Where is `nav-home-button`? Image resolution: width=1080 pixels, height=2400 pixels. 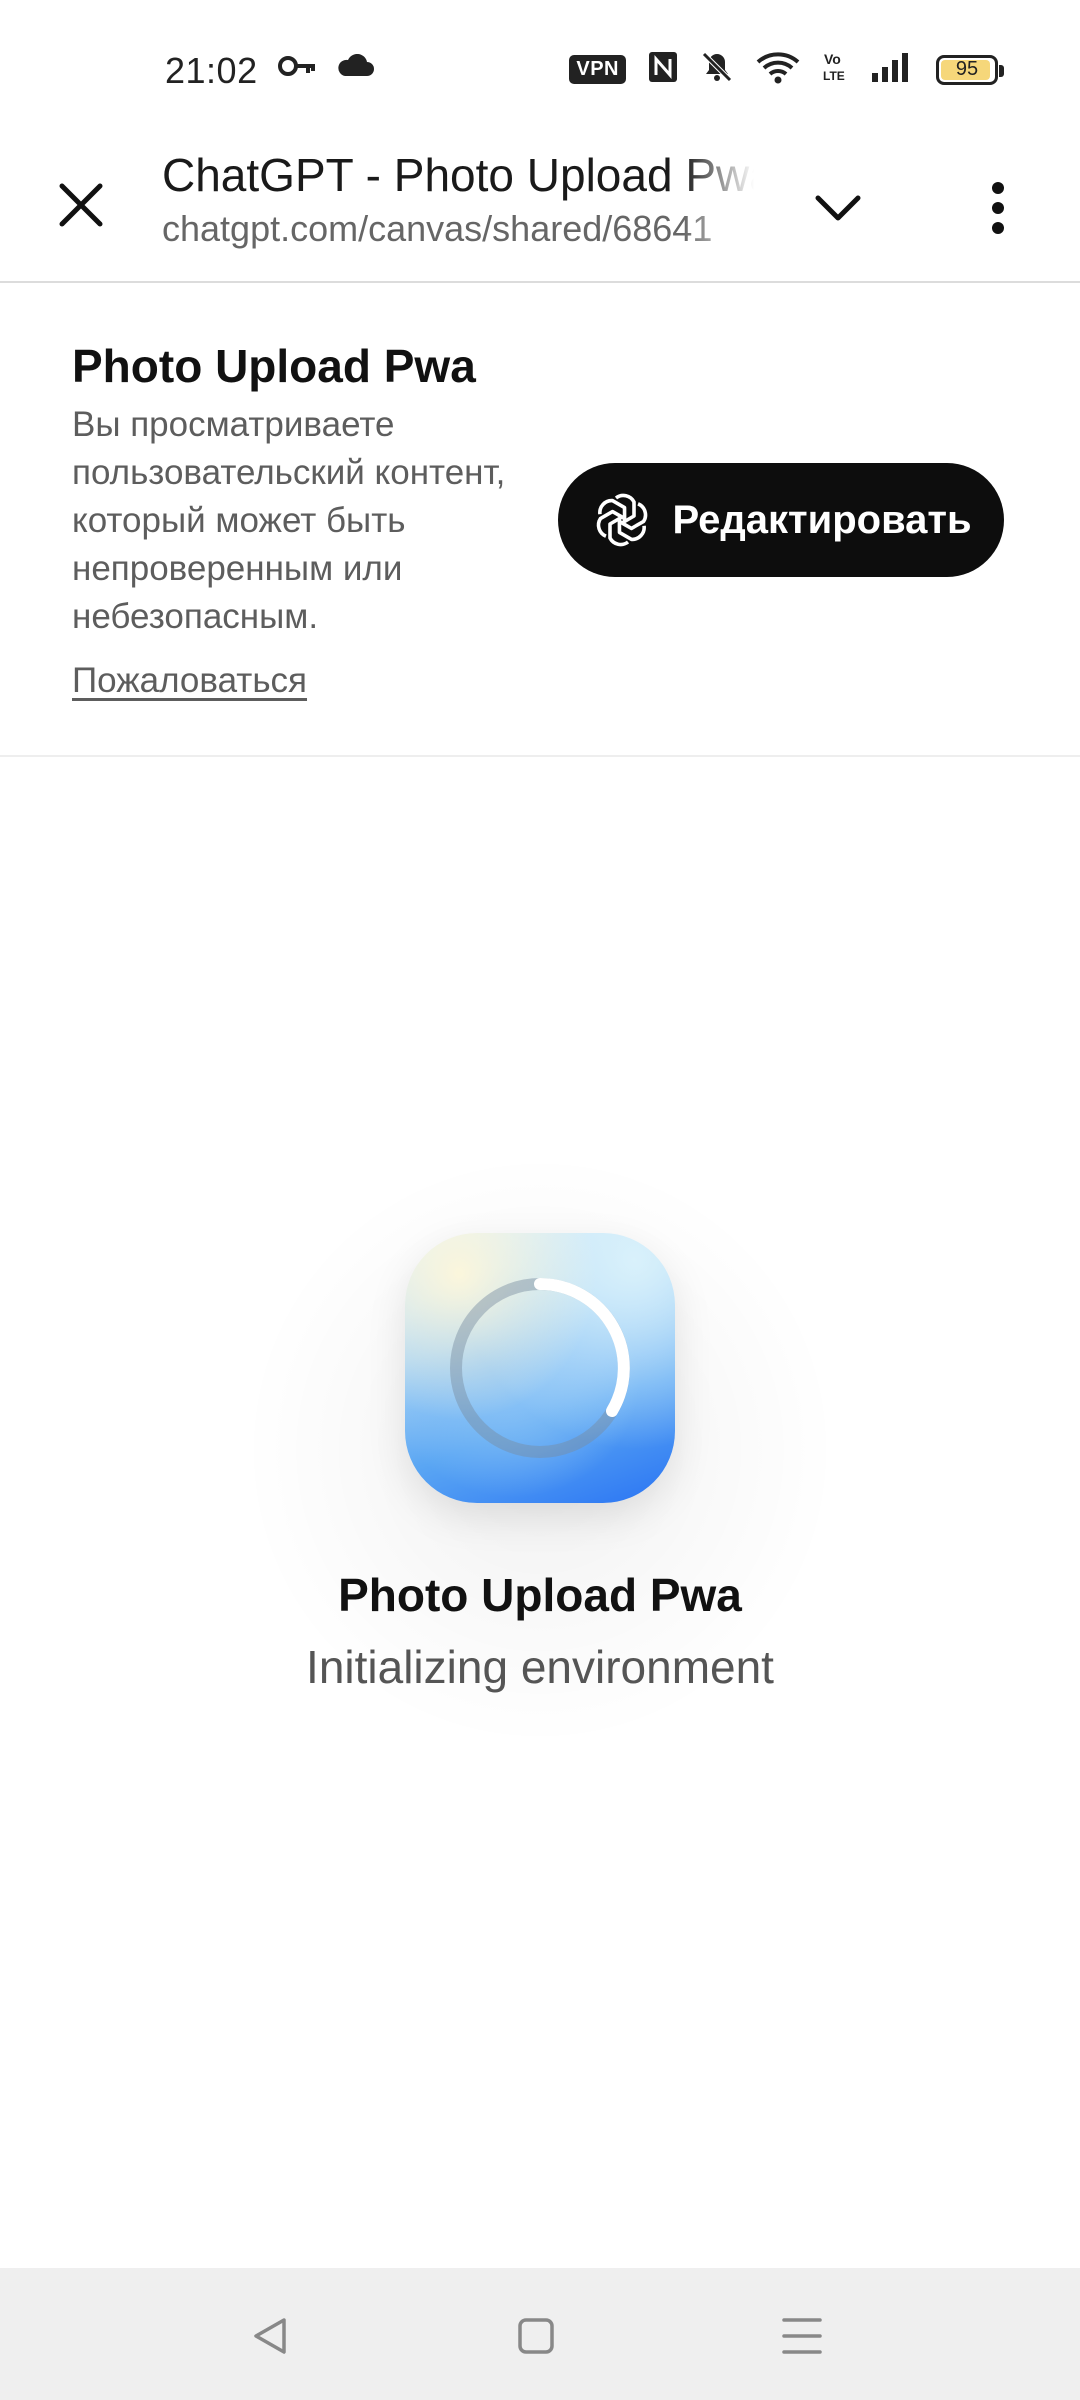
nav-home-button is located at coordinates (536, 2336).